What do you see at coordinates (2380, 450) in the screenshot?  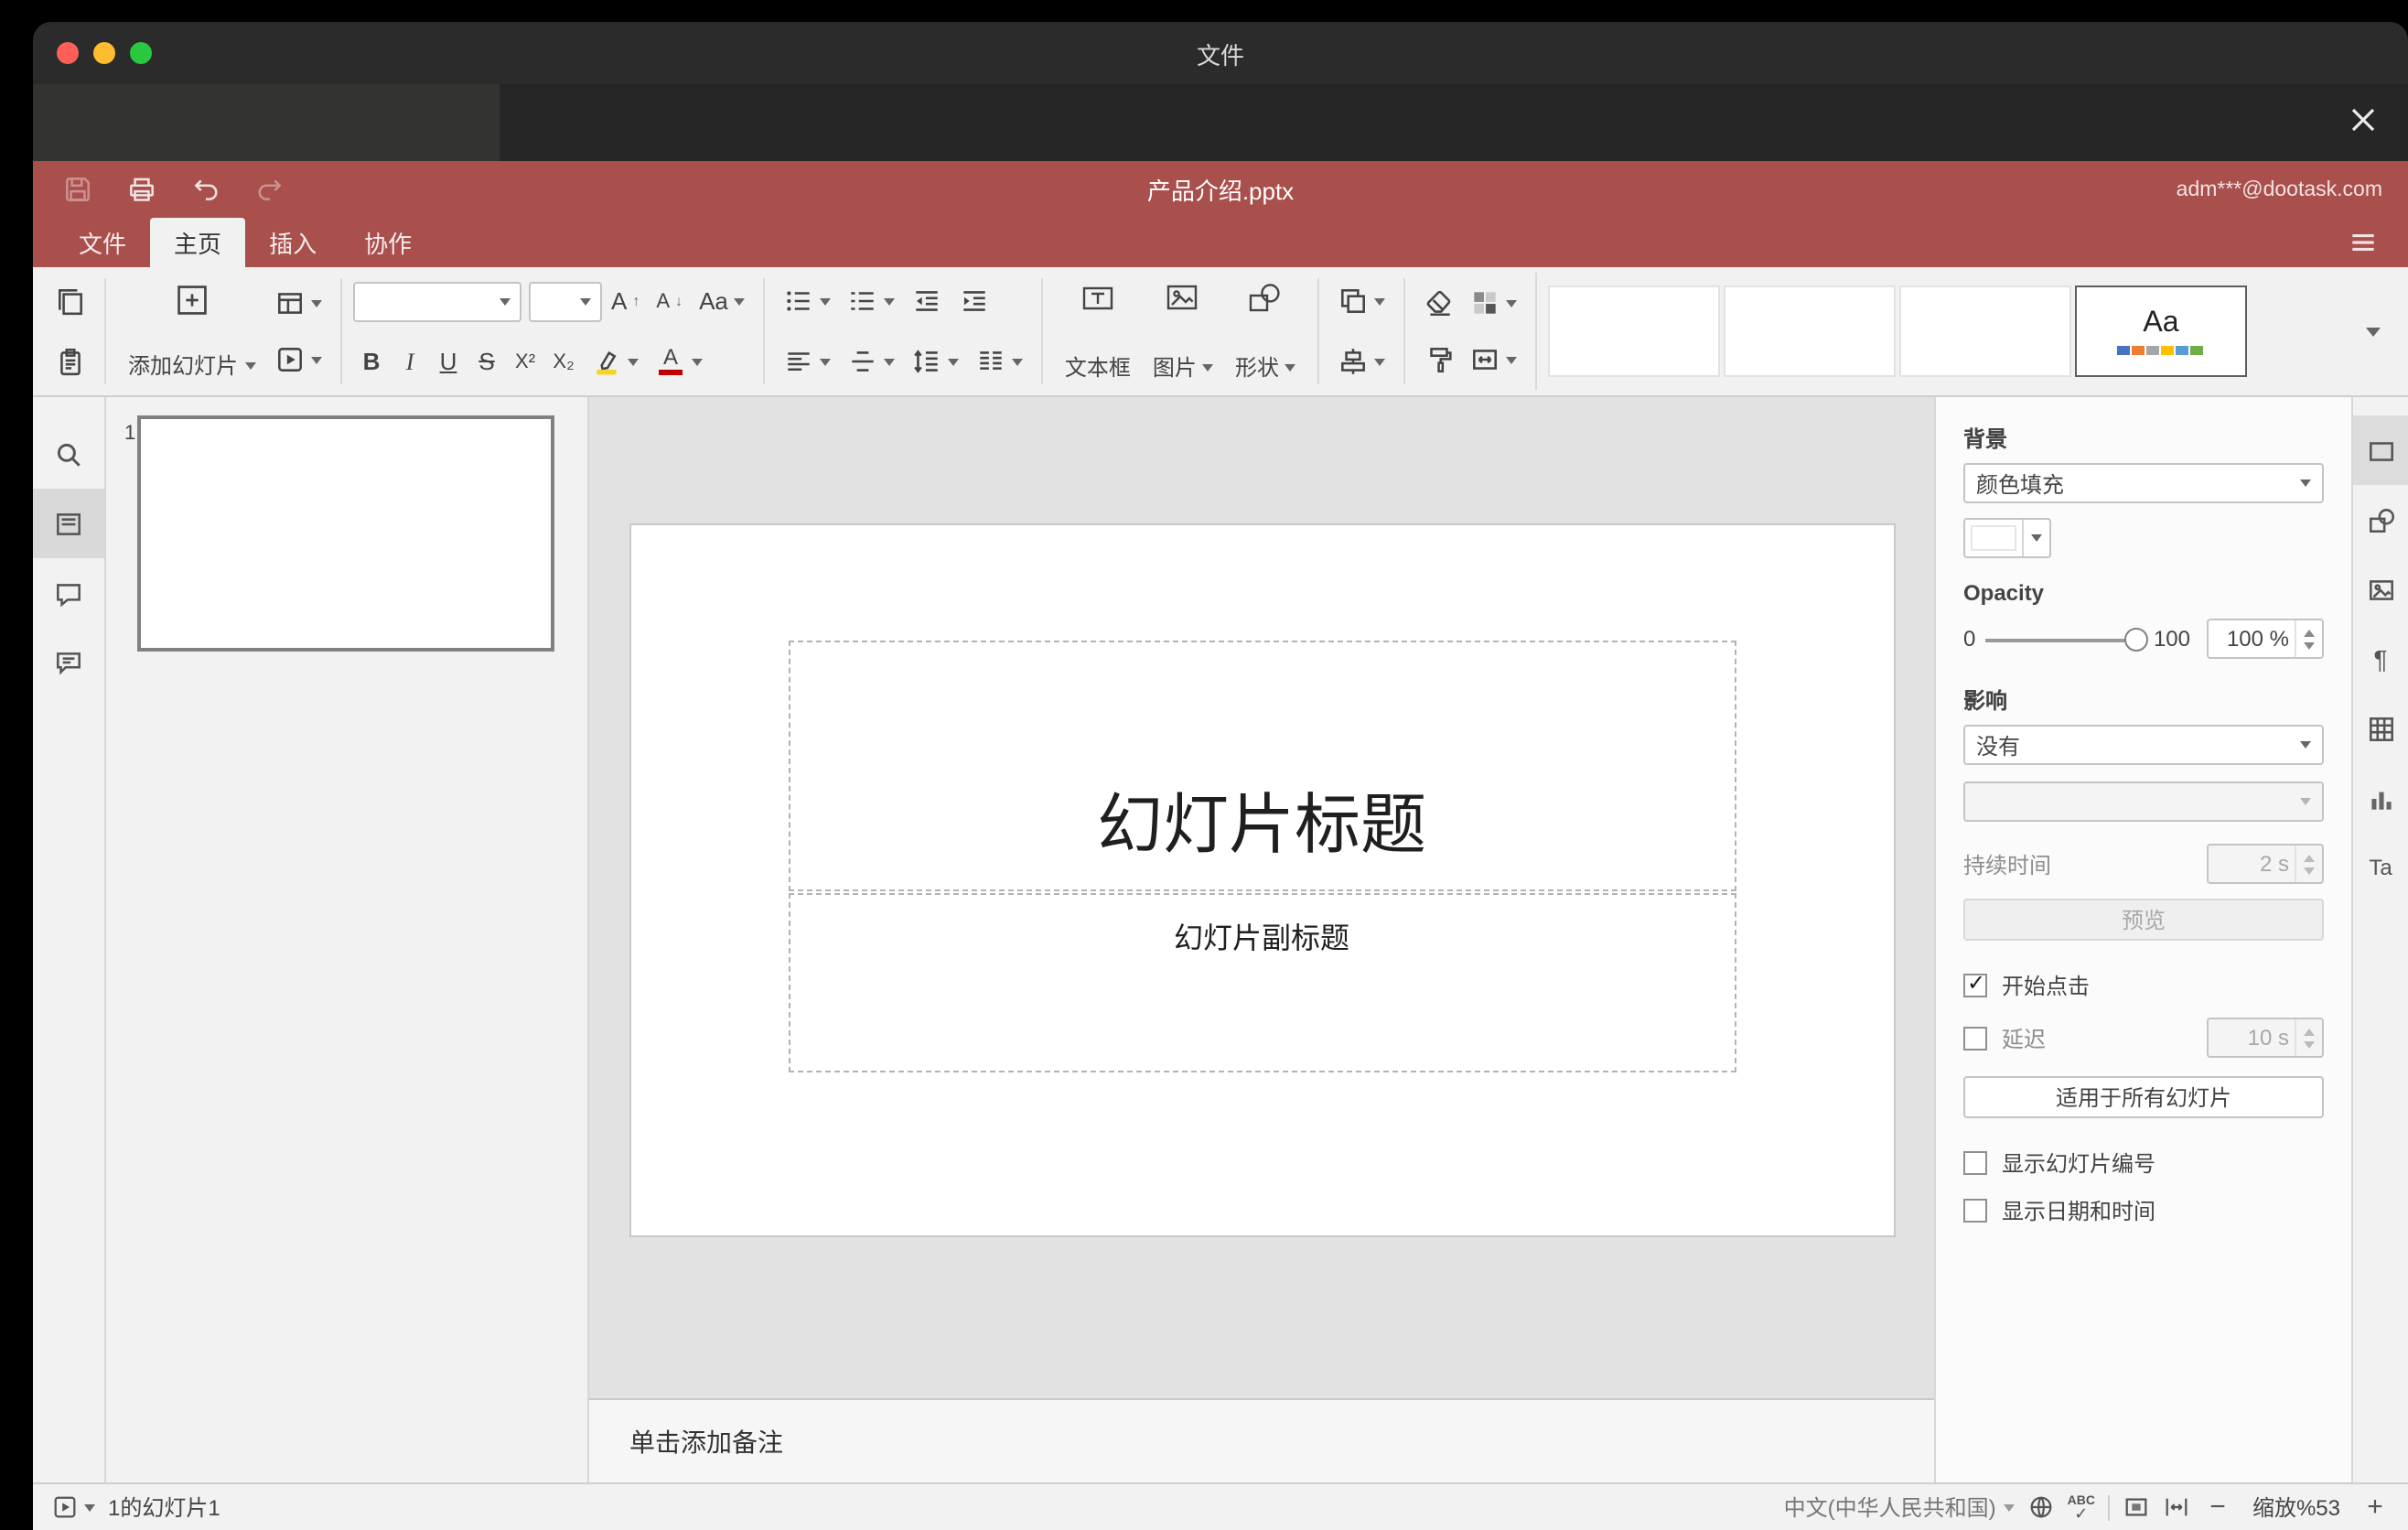 I see `slide-settings-button` at bounding box center [2380, 450].